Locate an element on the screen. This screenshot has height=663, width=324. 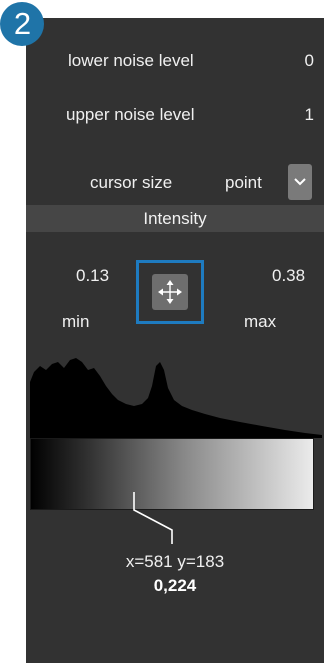
move-range-button is located at coordinates (170, 292).